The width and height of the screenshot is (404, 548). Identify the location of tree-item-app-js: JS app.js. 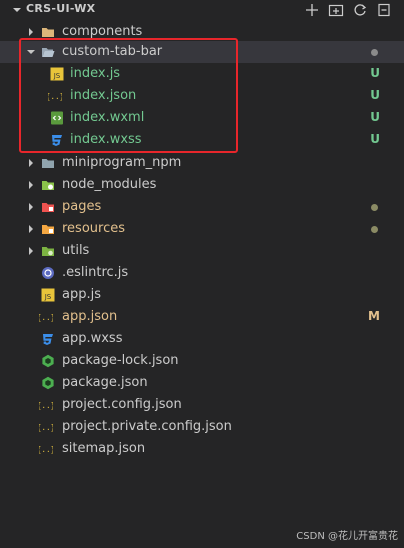
(202, 295).